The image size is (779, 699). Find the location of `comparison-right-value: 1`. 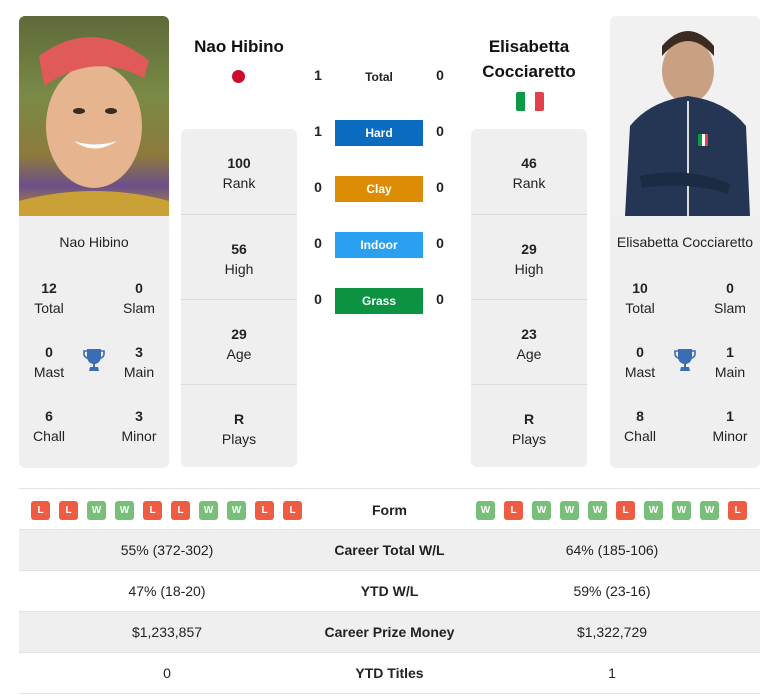

comparison-right-value: 1 is located at coordinates (612, 673).